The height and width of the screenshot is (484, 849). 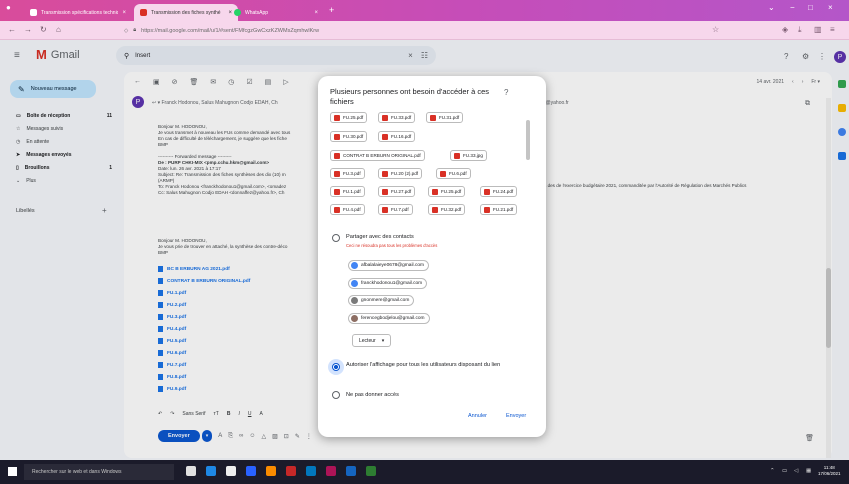 I want to click on file-list-scrollbar, so click(x=528, y=140).